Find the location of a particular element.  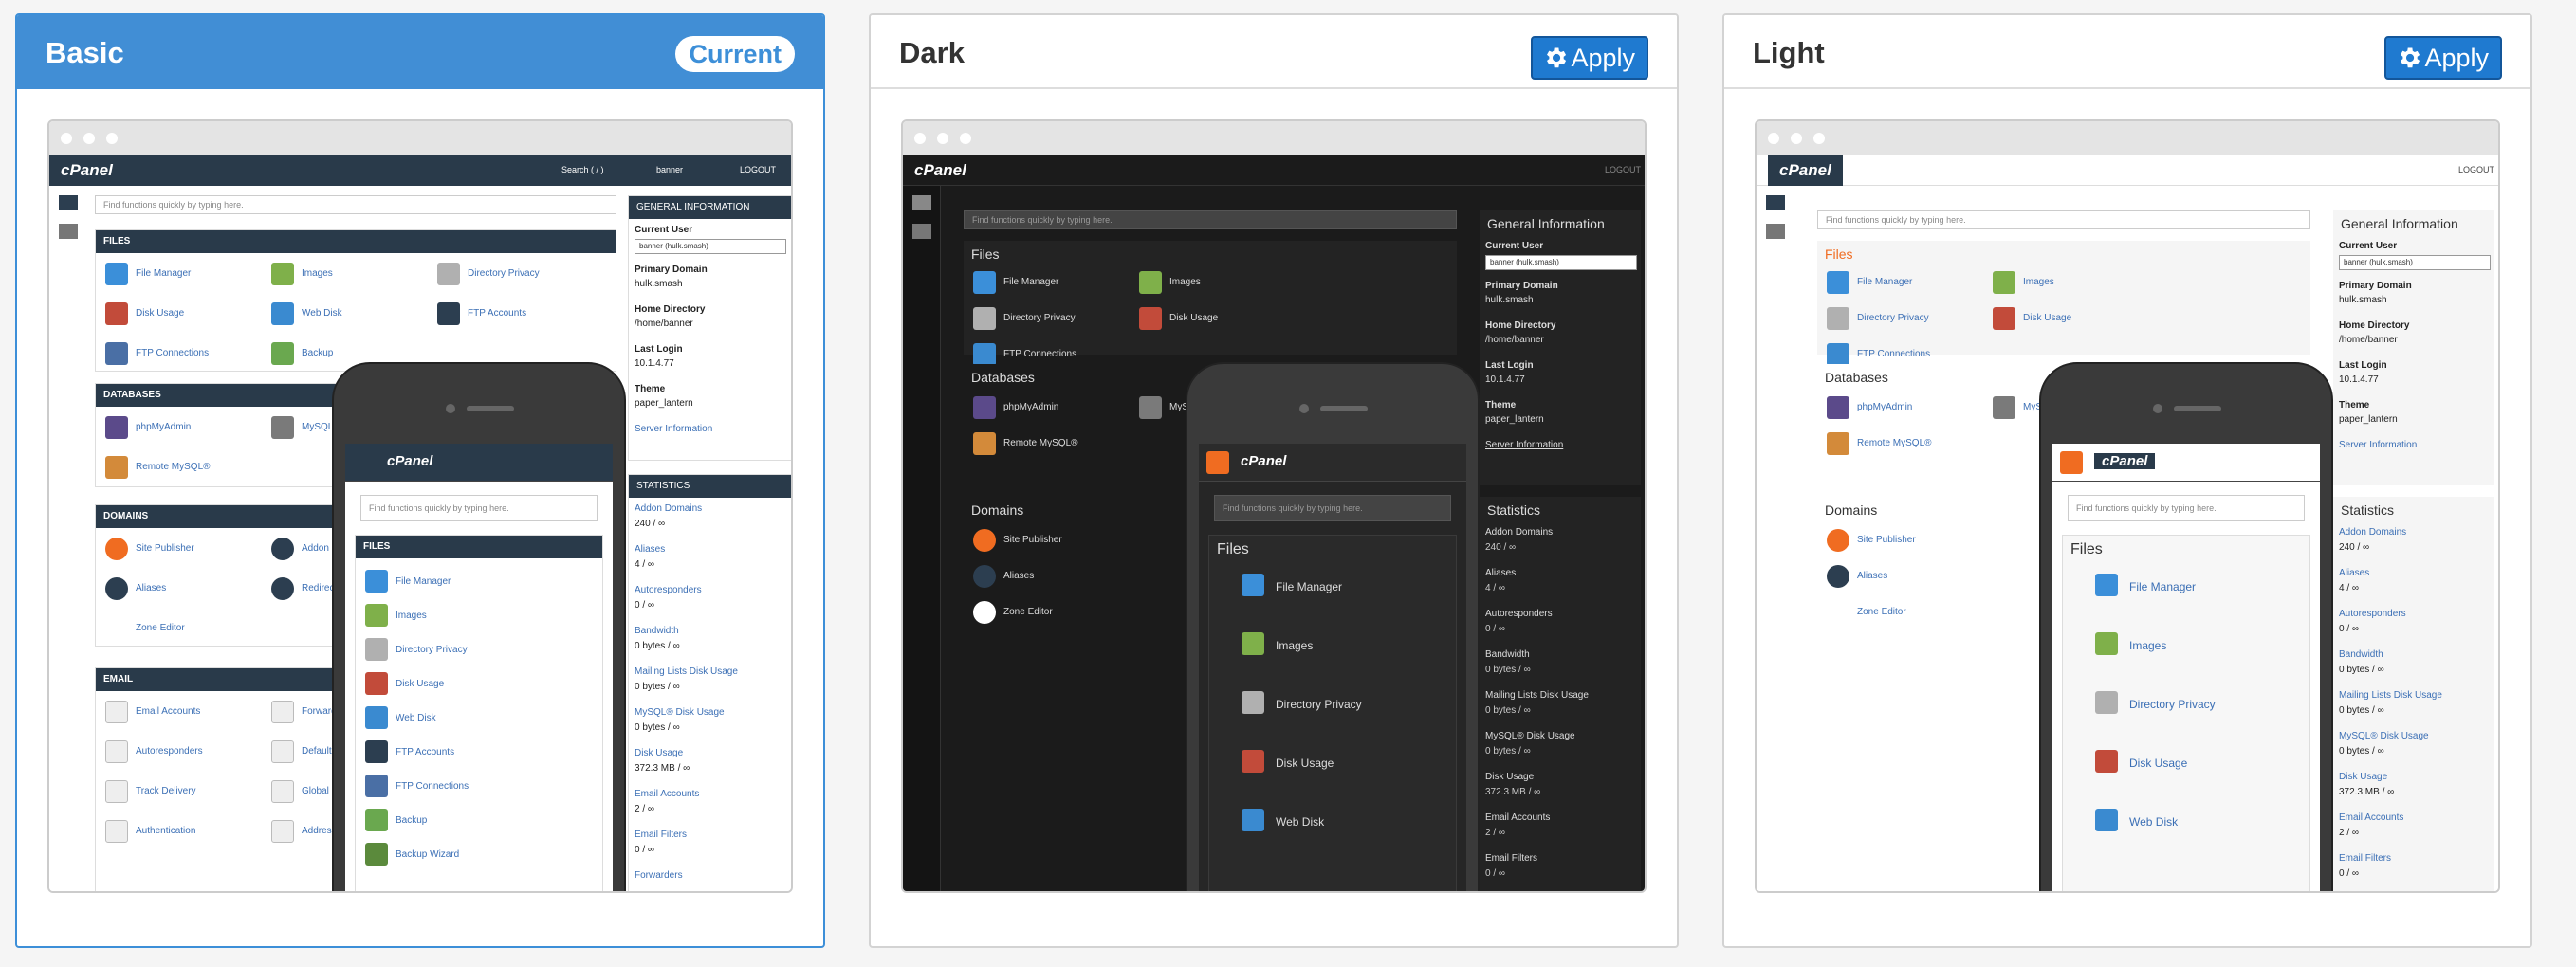

email-item: Email Accounts is located at coordinates (168, 711).